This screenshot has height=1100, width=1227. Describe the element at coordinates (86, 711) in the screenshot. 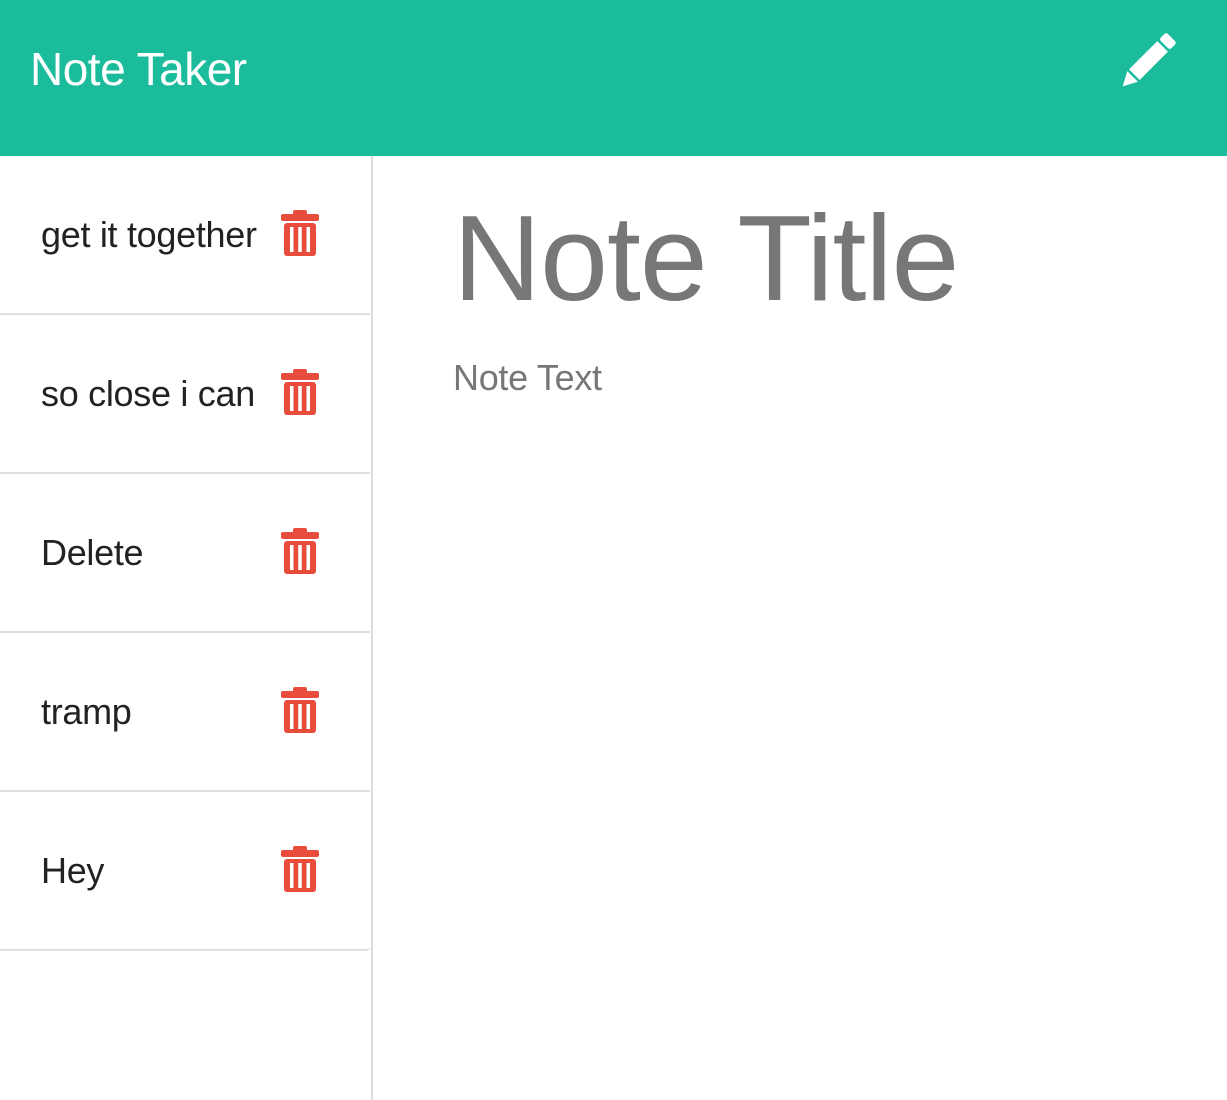

I see `note-list-title: tramp` at that location.